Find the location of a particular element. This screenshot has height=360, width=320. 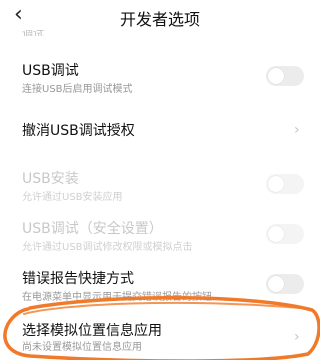

row-title: USB调试 is located at coordinates (50, 71).